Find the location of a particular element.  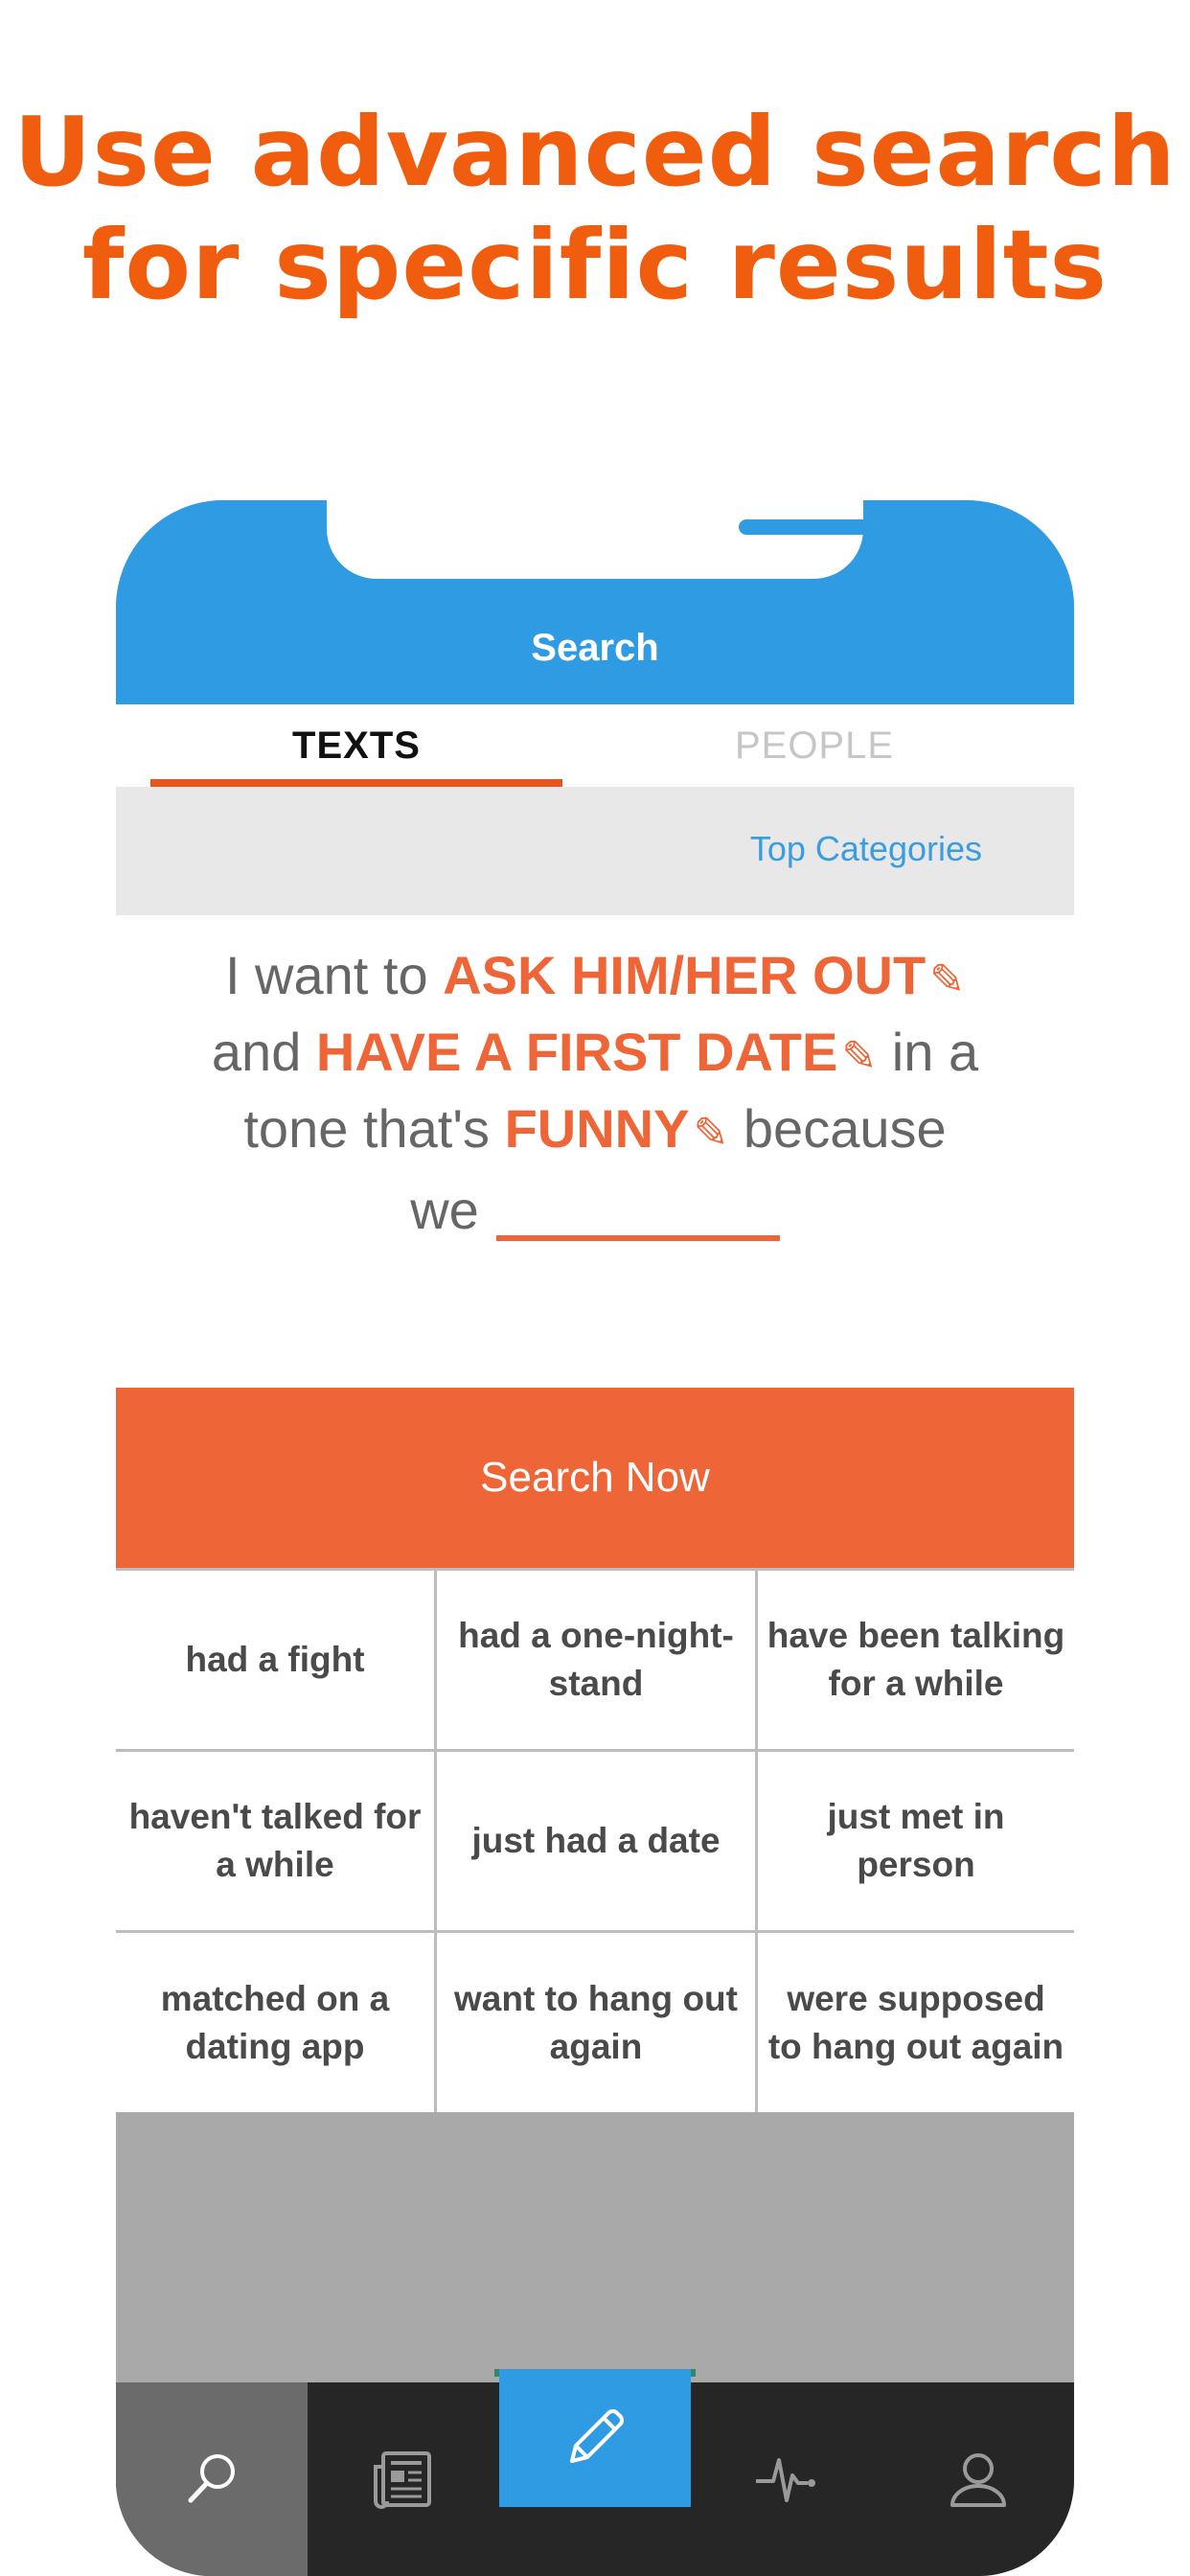

profile-icon is located at coordinates (979, 2479).